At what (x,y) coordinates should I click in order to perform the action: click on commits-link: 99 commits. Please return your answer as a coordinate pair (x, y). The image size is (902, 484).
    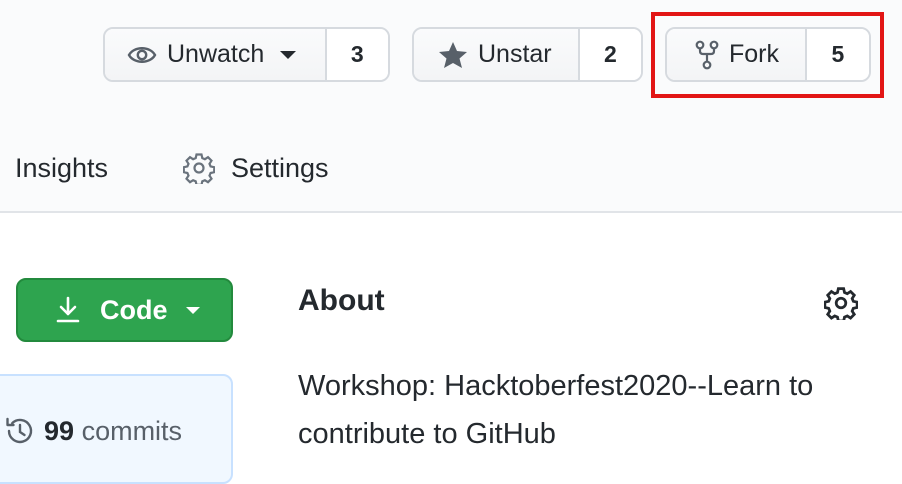
    Looking at the image, I should click on (93, 431).